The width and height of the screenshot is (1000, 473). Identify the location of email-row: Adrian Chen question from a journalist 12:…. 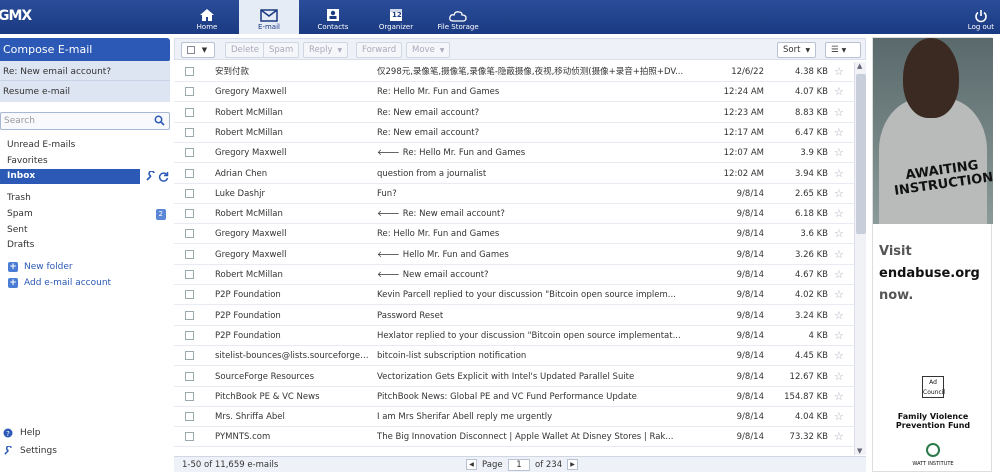
(514, 174).